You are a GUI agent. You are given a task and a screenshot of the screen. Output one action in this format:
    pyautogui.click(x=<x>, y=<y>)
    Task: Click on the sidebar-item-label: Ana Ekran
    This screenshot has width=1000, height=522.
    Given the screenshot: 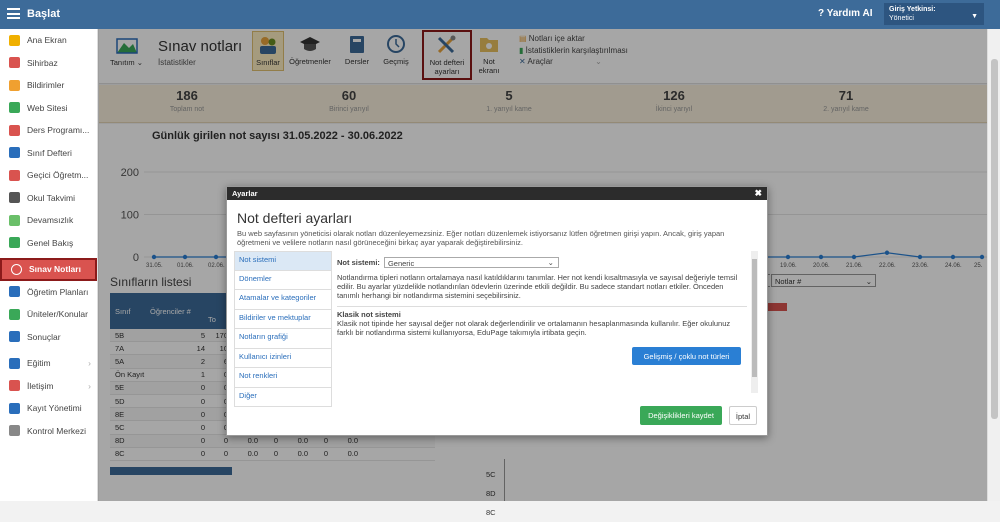 What is the action you would take?
    pyautogui.click(x=47, y=40)
    